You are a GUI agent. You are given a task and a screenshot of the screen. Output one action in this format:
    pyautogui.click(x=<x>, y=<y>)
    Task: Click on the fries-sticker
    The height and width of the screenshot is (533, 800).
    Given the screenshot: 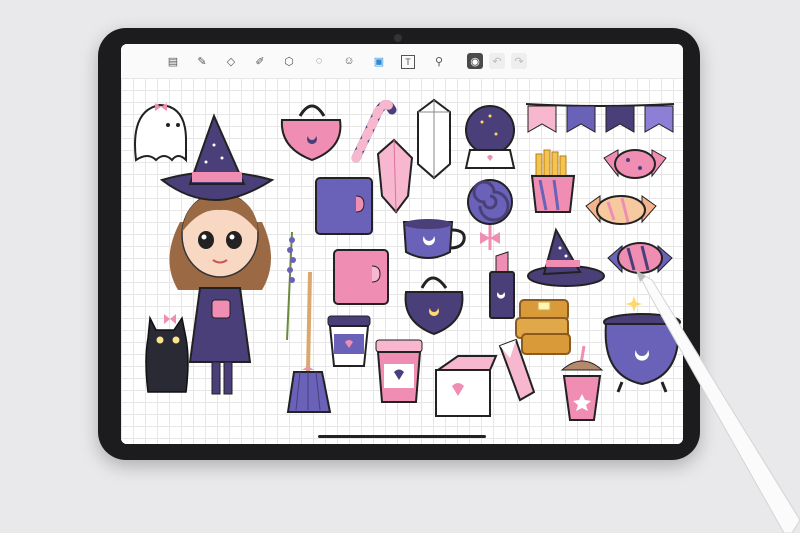 What is the action you would take?
    pyautogui.click(x=553, y=181)
    